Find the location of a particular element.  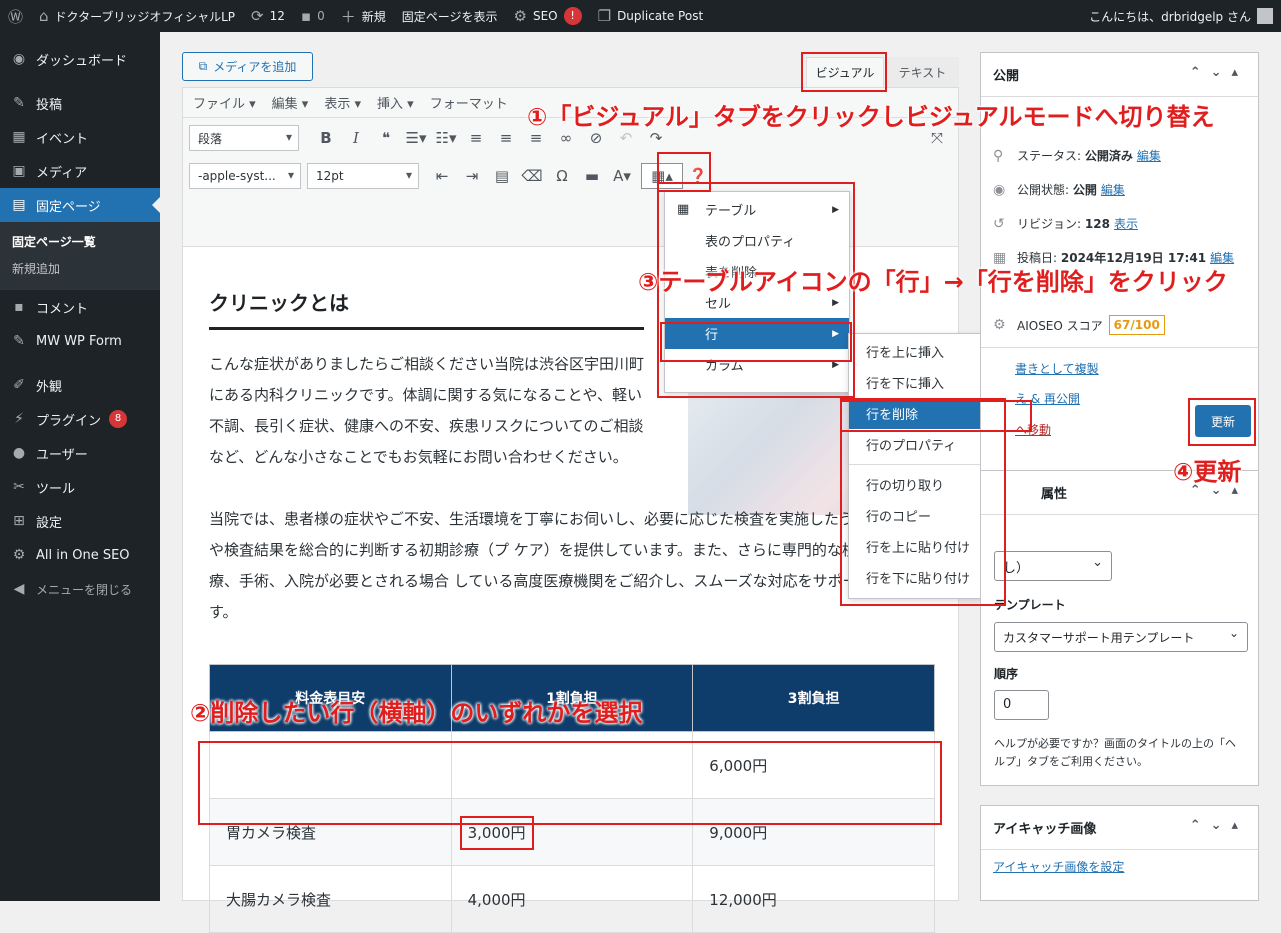

italic-icon: I is located at coordinates (356, 138).